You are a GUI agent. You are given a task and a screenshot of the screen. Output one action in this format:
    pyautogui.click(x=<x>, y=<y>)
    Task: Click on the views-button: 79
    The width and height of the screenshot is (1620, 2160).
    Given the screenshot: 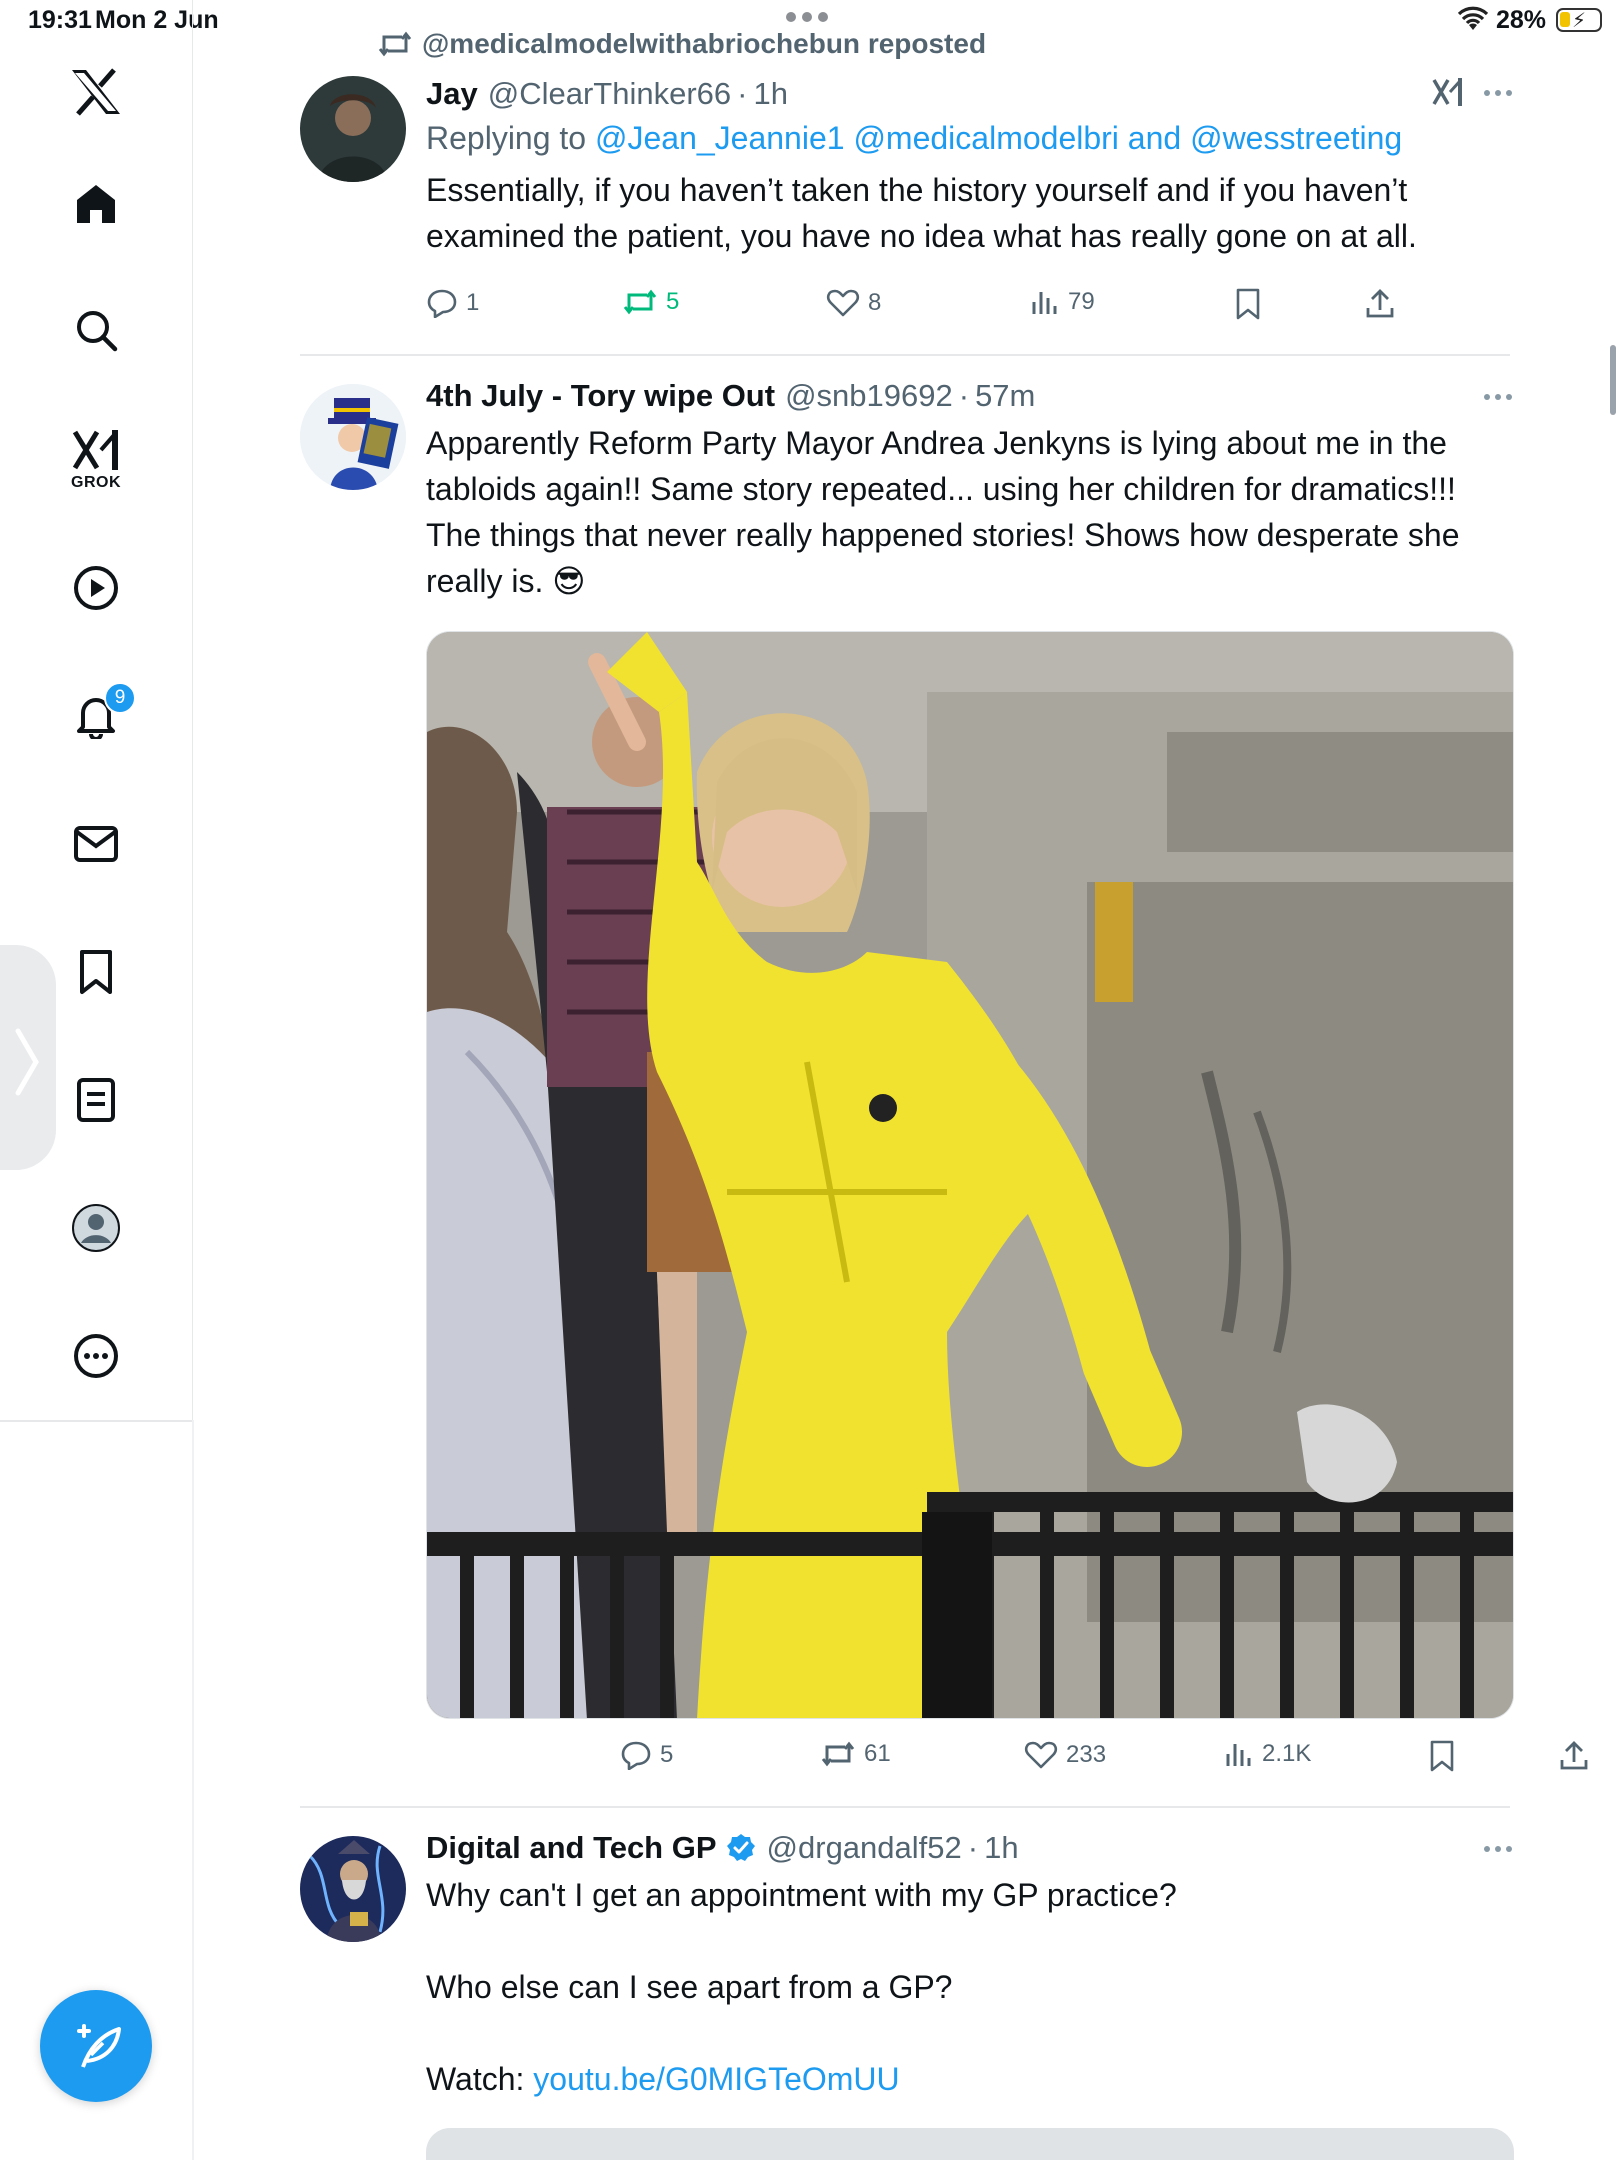 What is the action you would take?
    pyautogui.click(x=1062, y=302)
    